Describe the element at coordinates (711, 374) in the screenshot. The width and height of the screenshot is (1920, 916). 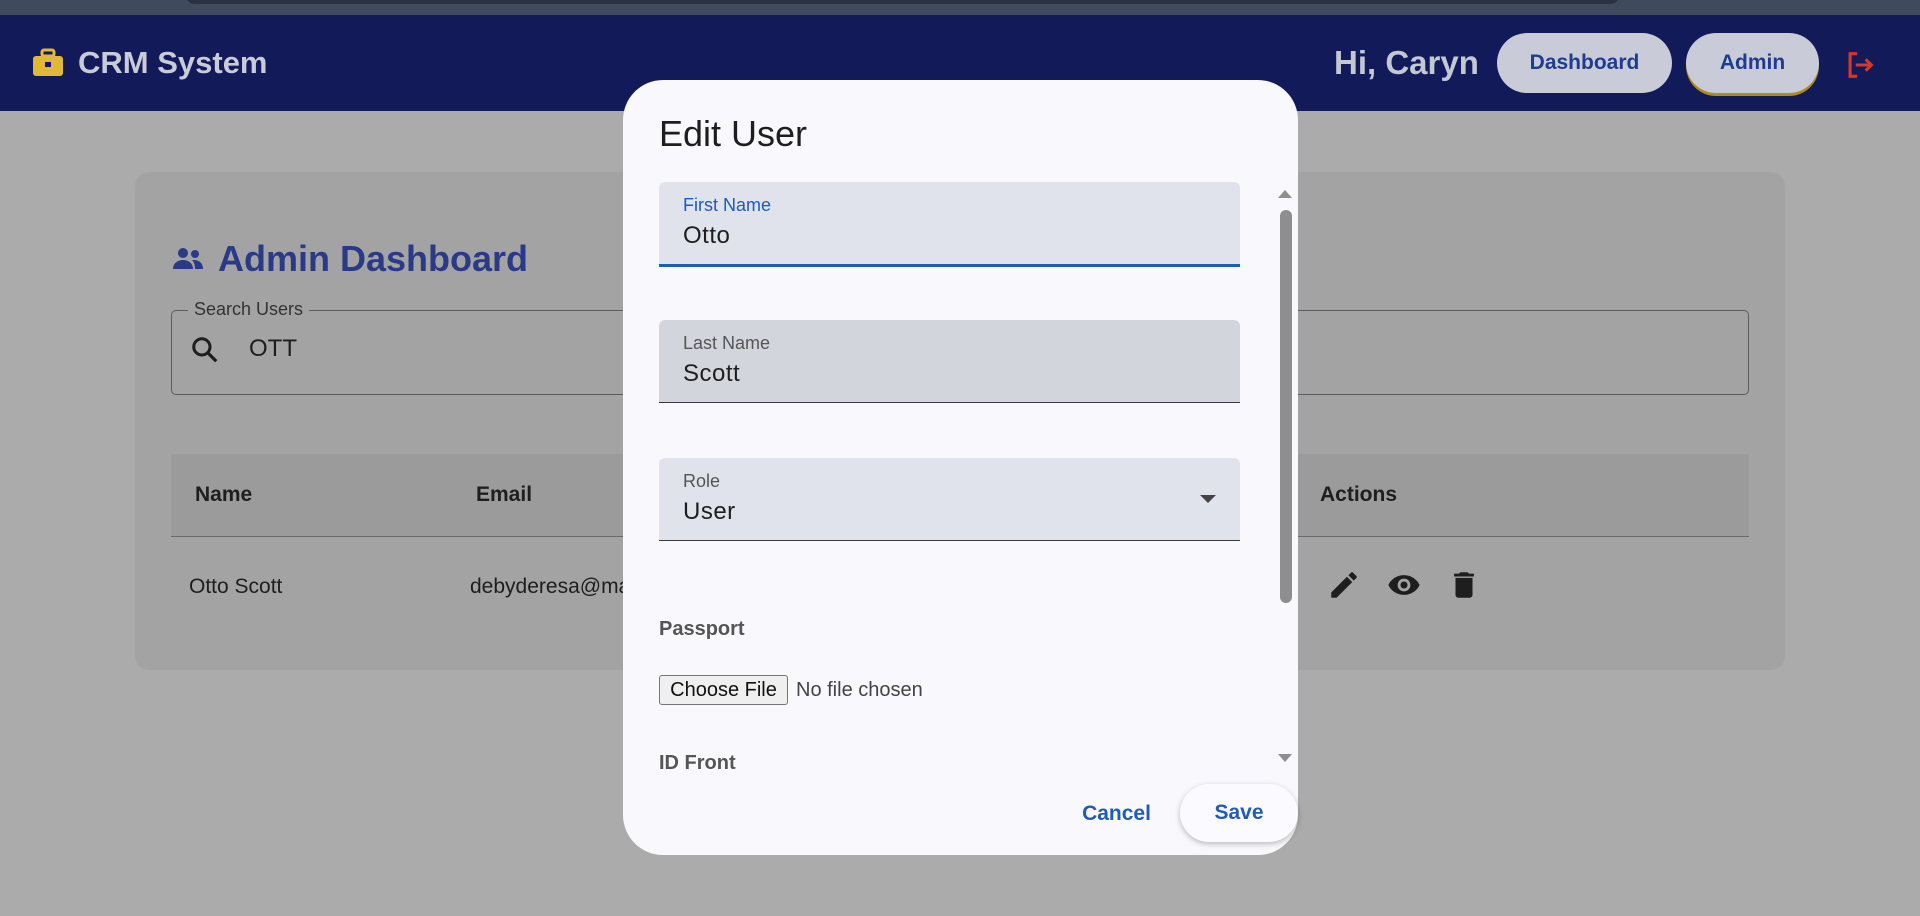
I see `last-name-value: Scott` at that location.